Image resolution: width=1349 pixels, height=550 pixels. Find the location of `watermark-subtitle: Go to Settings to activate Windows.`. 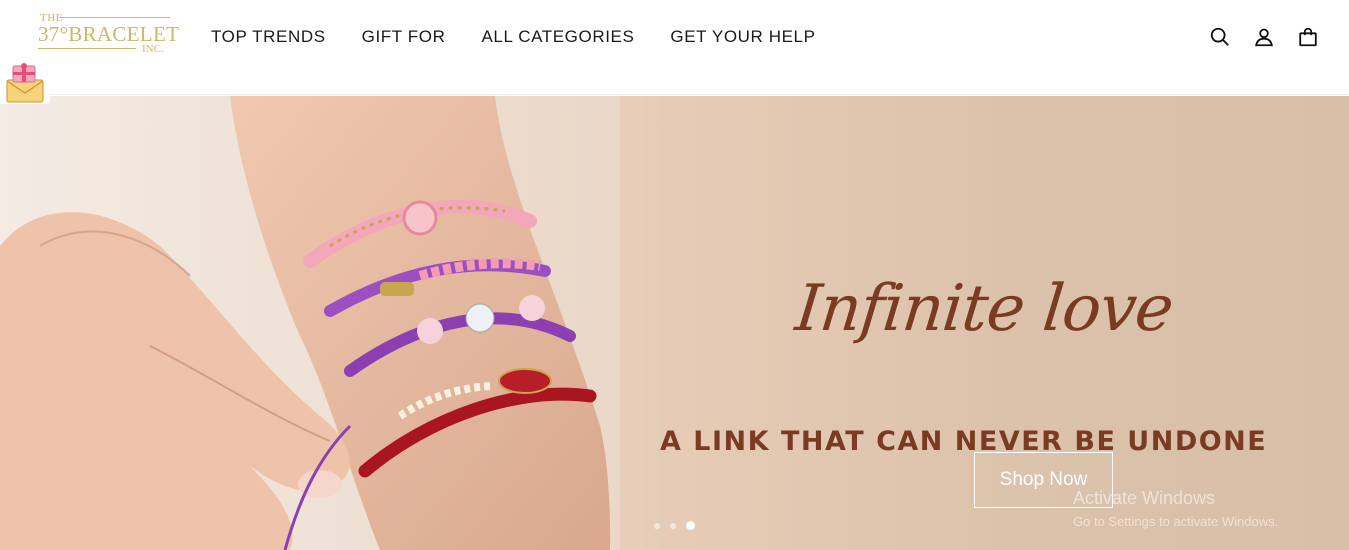

watermark-subtitle: Go to Settings to activate Windows. is located at coordinates (1176, 521).